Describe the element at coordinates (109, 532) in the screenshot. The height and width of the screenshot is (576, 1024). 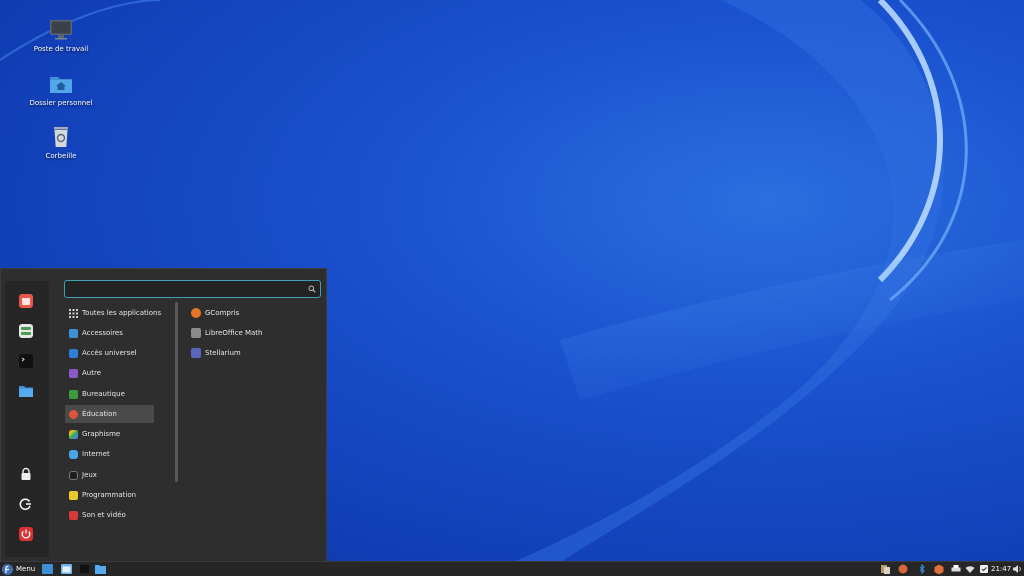
I see `list-fade` at that location.